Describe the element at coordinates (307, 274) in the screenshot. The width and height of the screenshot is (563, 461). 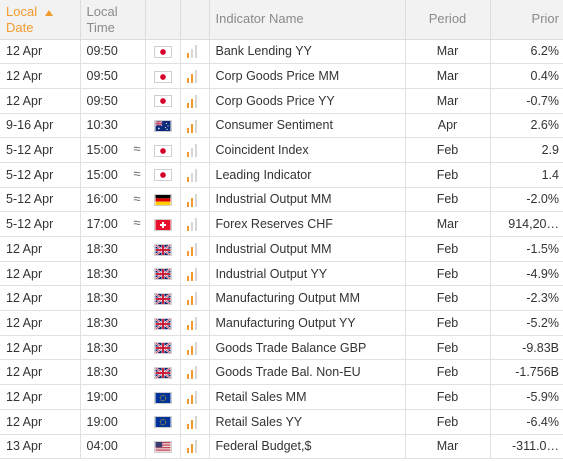
I see `cell-indicator-name: Industrial Output YY` at that location.